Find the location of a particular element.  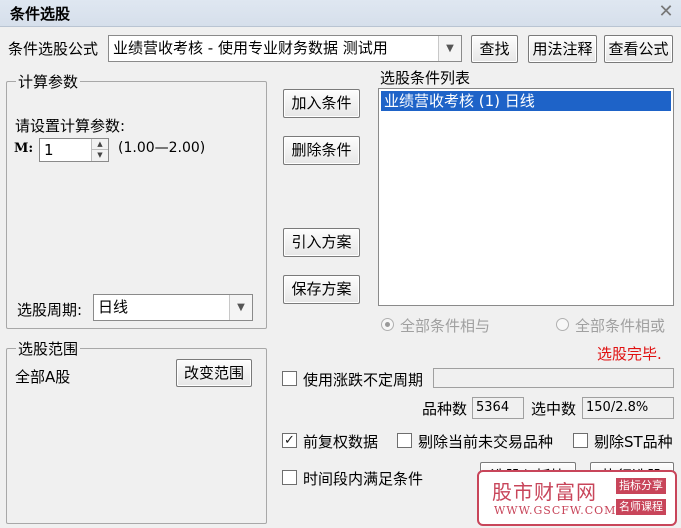

import-plan-button: 引入方案 is located at coordinates (321, 242).